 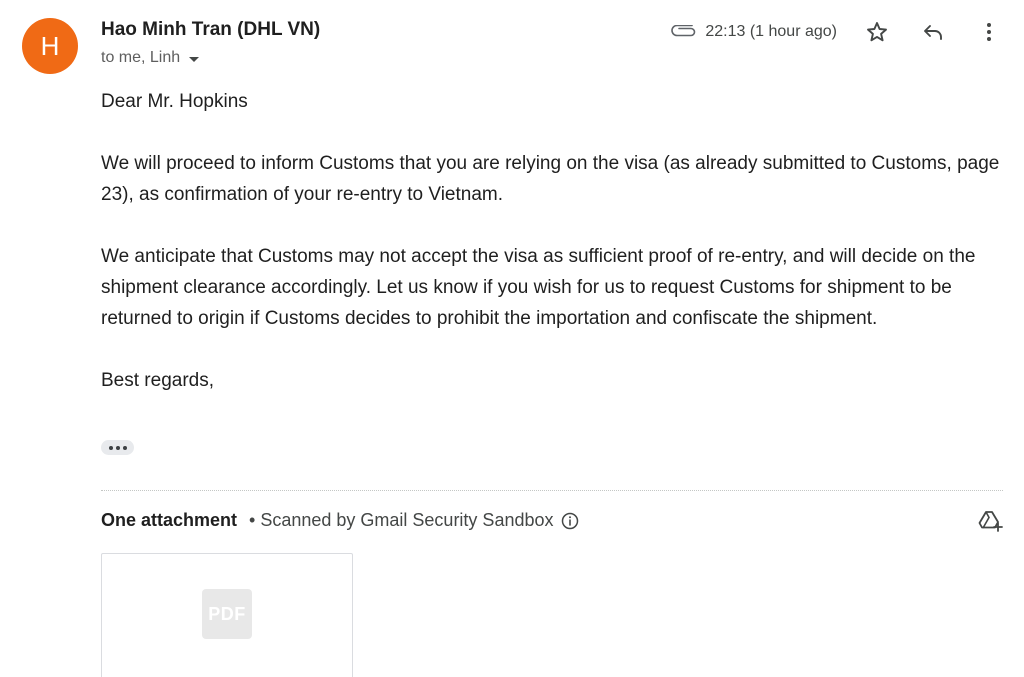 I want to click on avatar-initial: H, so click(x=50, y=45).